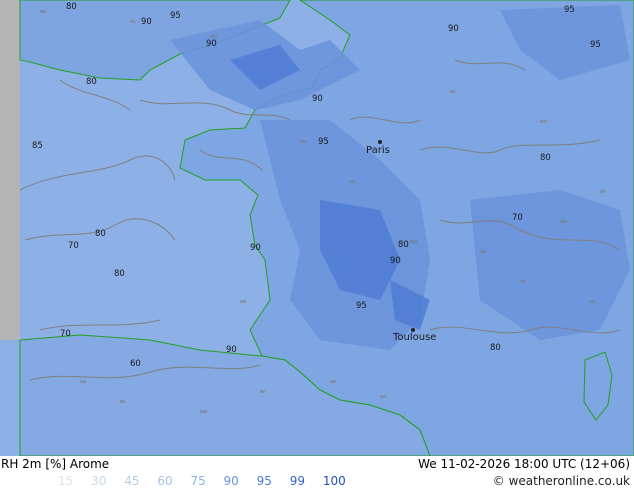 The image size is (634, 490). I want to click on legend-value: 60, so click(165, 481).